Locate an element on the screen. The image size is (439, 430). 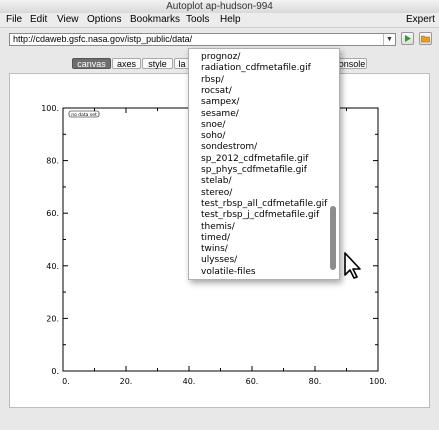
status-bar is located at coordinates (219, 422).